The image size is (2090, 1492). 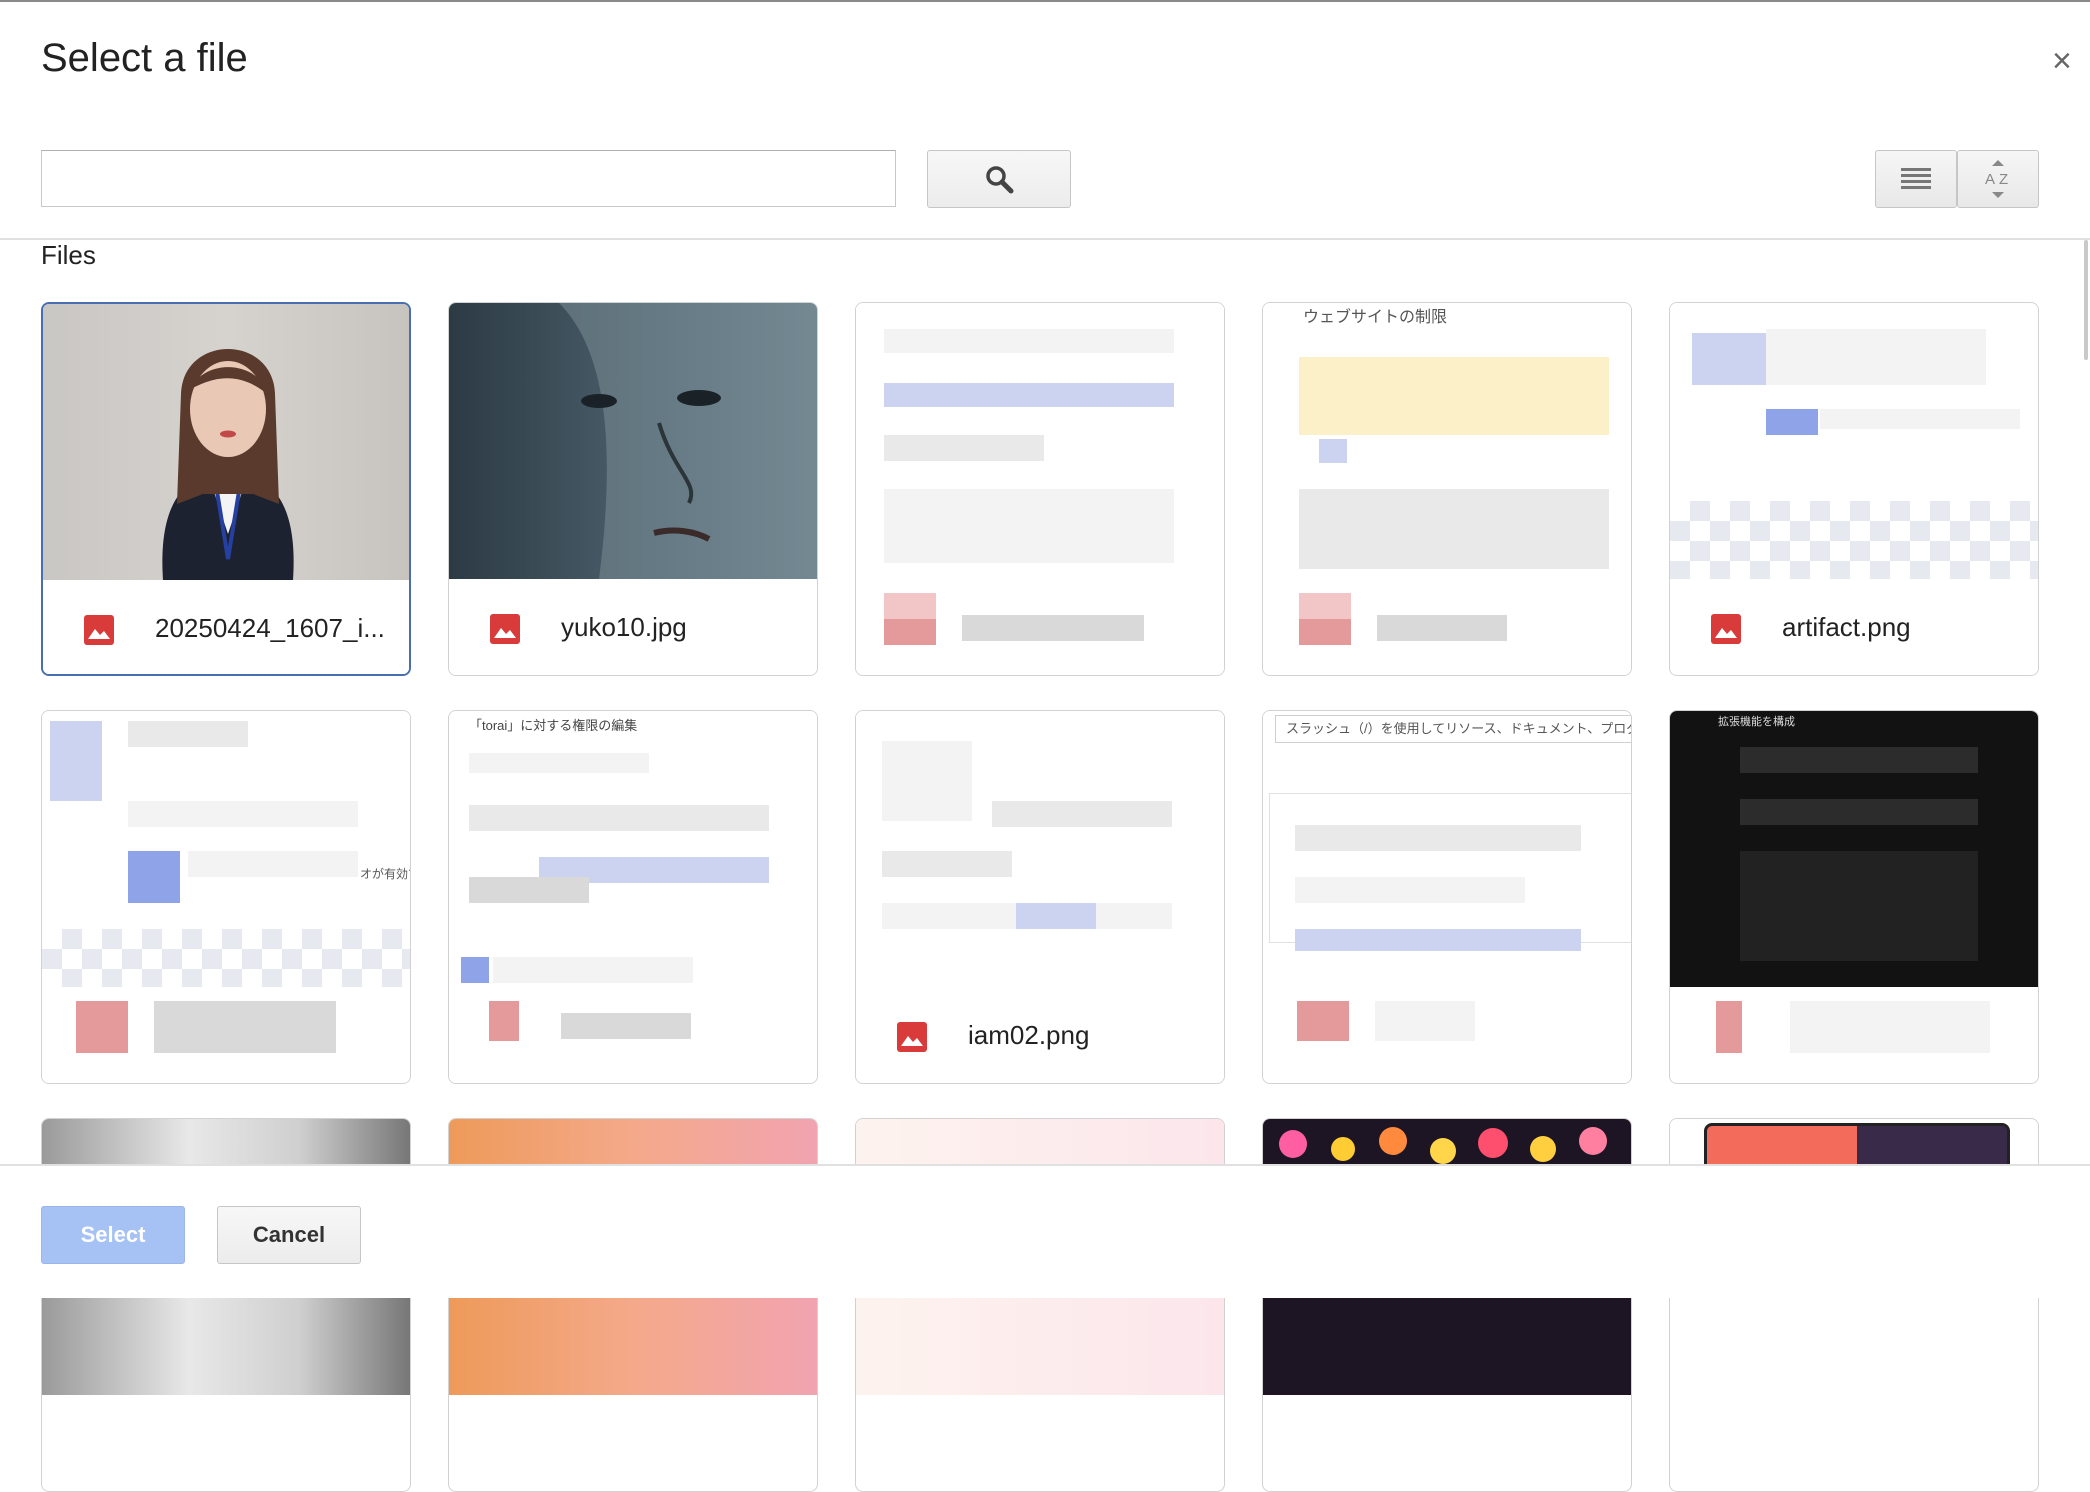 What do you see at coordinates (2003, 179) in the screenshot?
I see `svg-text: Z` at bounding box center [2003, 179].